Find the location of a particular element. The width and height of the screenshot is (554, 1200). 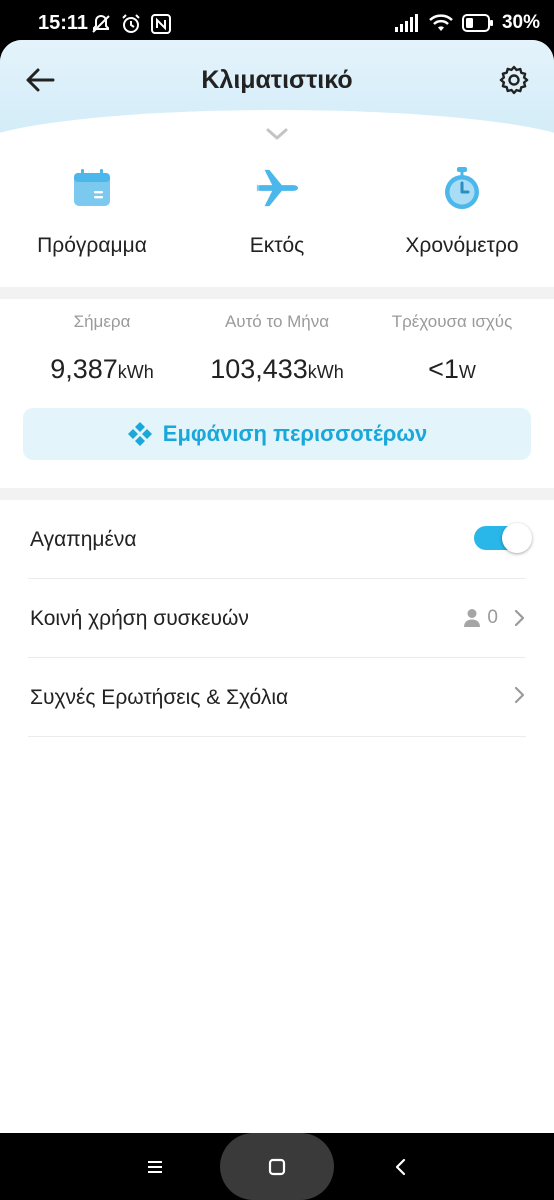

recent-apps-button is located at coordinates (155, 1167).